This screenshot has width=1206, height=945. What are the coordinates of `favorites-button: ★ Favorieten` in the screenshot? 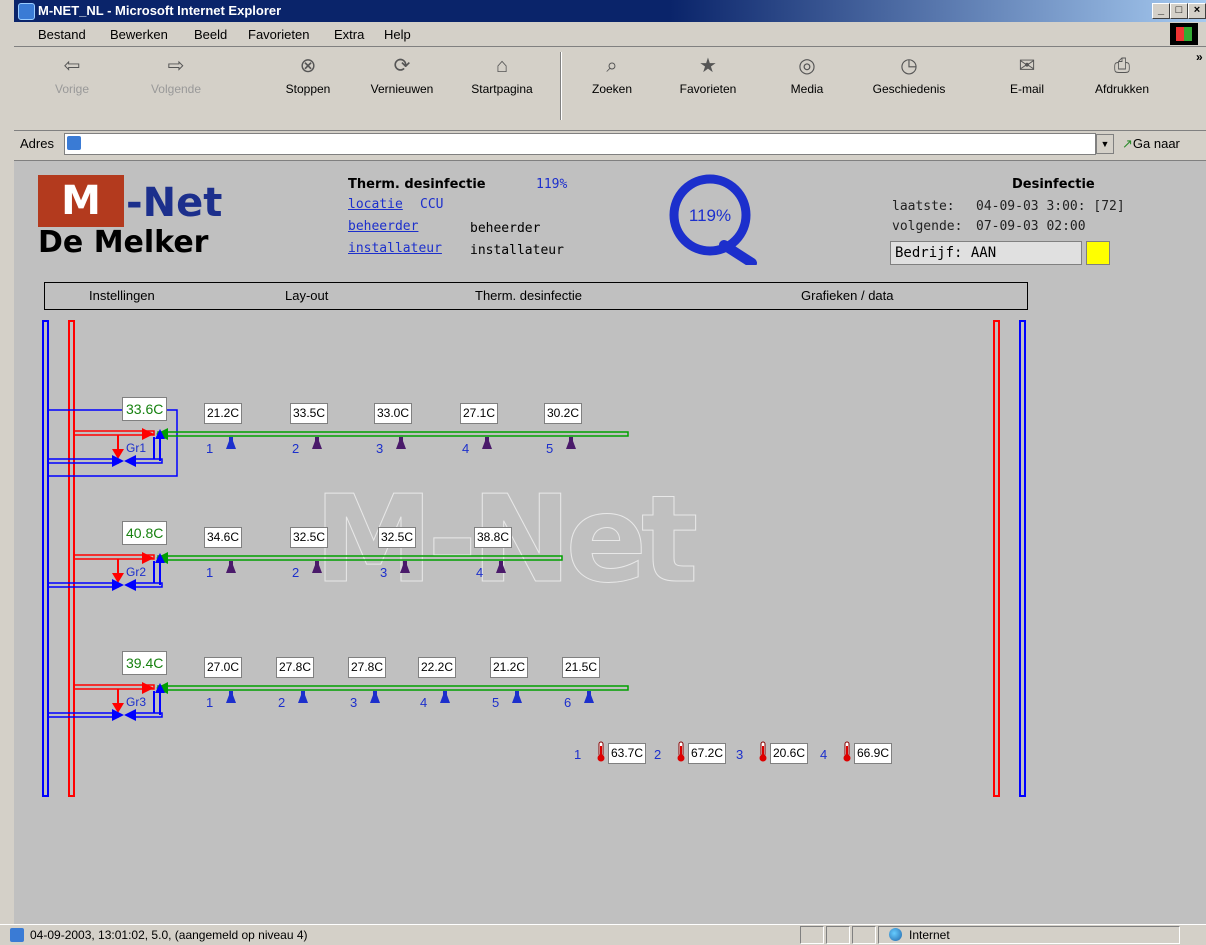 It's located at (708, 75).